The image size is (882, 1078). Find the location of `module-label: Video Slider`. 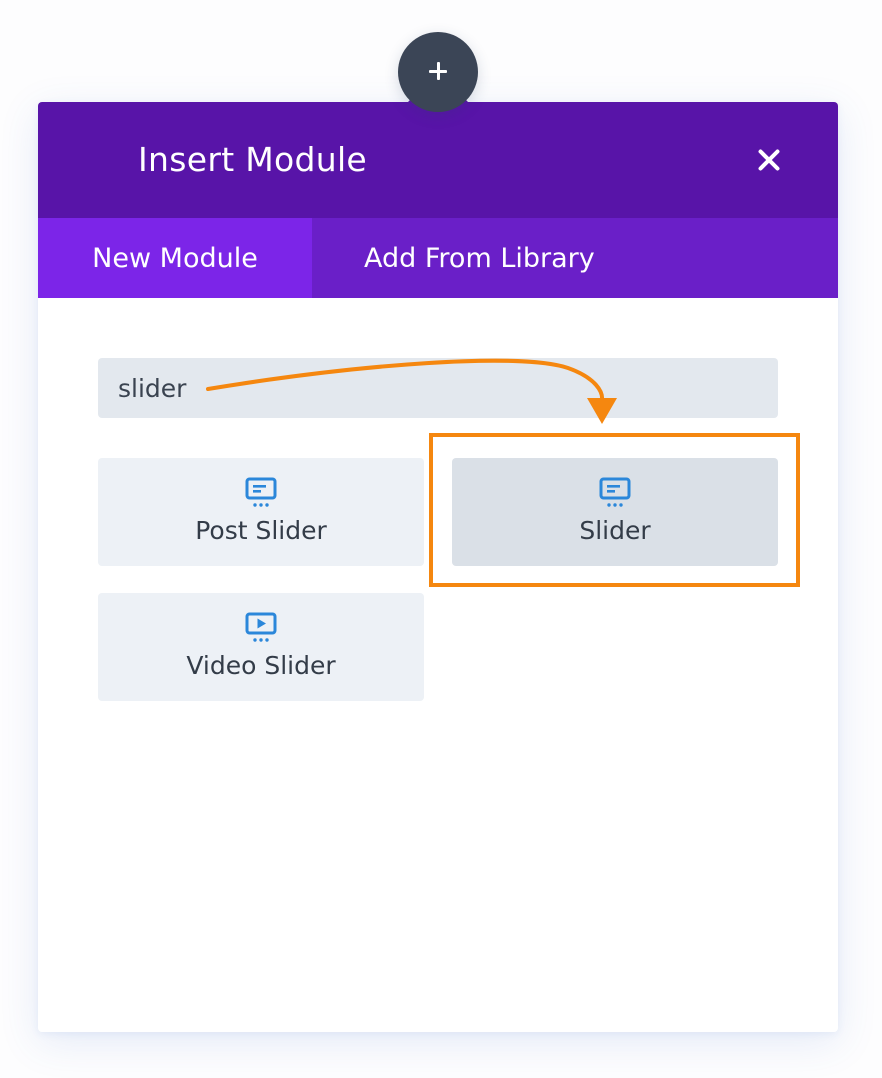

module-label: Video Slider is located at coordinates (261, 665).